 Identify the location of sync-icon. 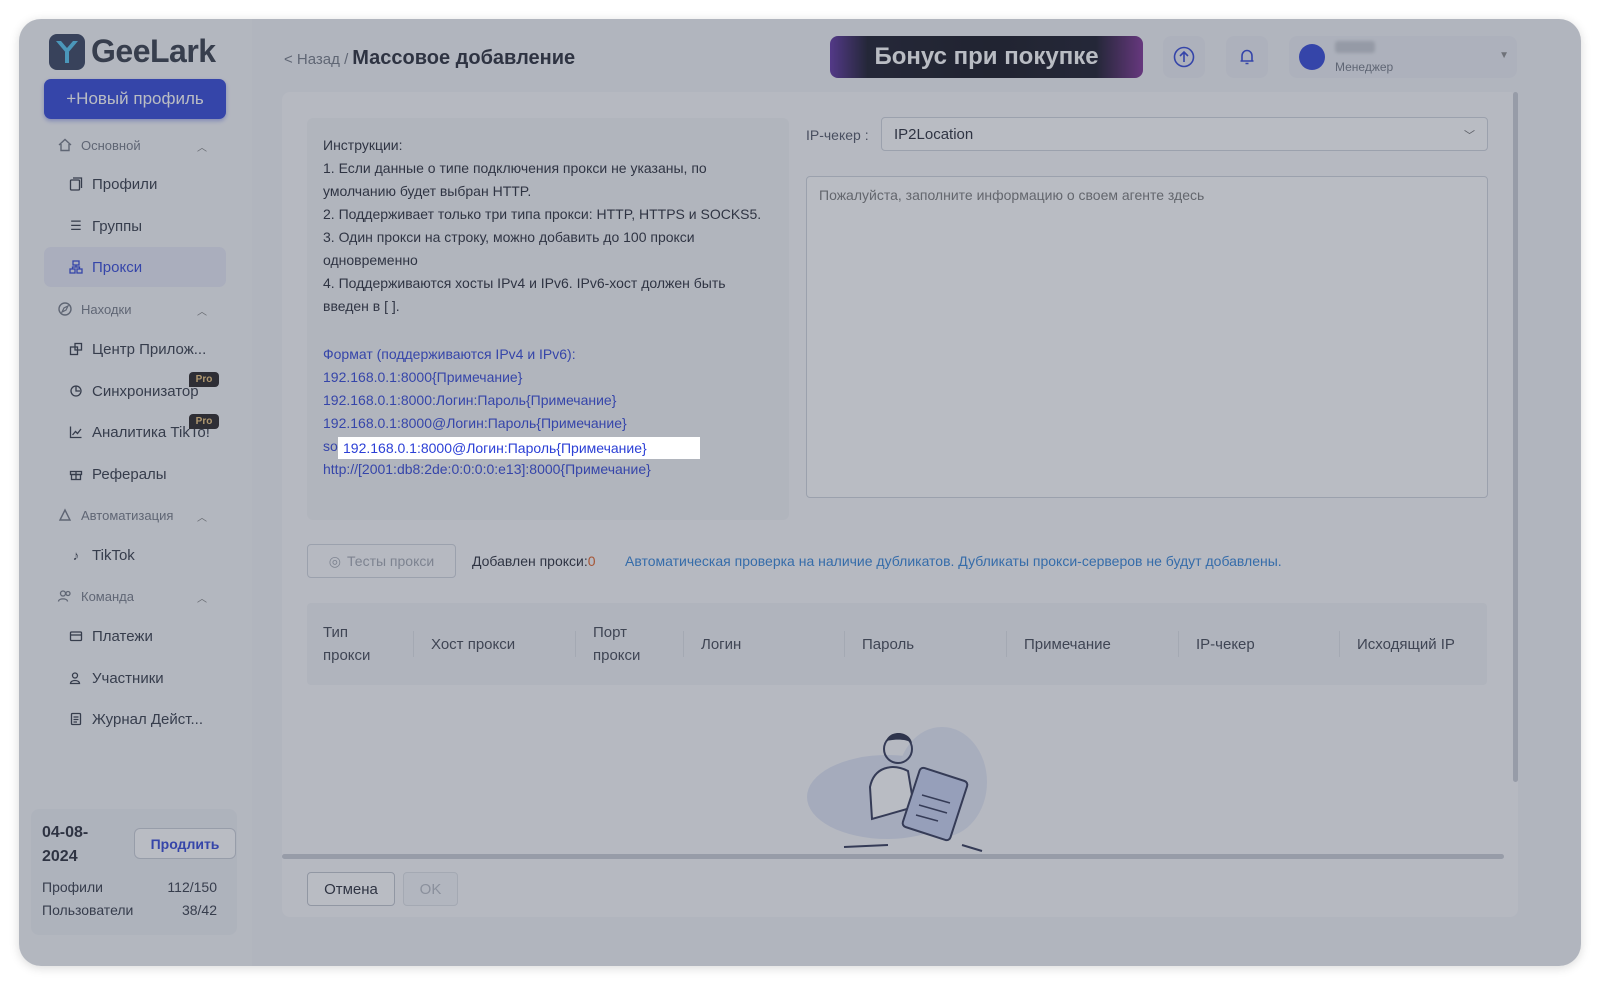
(76, 391).